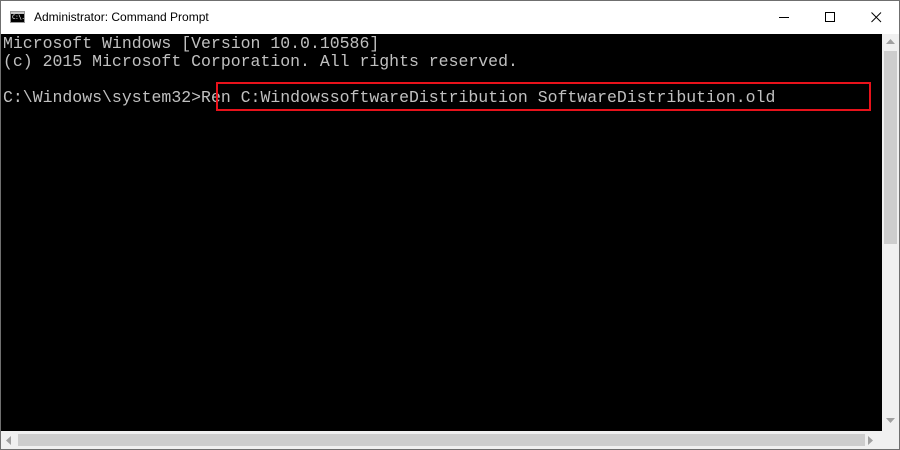  Describe the element at coordinates (9, 440) in the screenshot. I see `scroll-left-arrow-icon` at that location.